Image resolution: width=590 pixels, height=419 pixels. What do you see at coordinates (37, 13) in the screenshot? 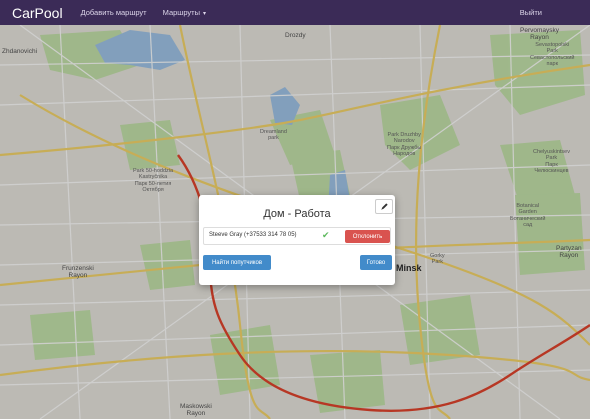
I see `brand-logo: CarPool` at bounding box center [37, 13].